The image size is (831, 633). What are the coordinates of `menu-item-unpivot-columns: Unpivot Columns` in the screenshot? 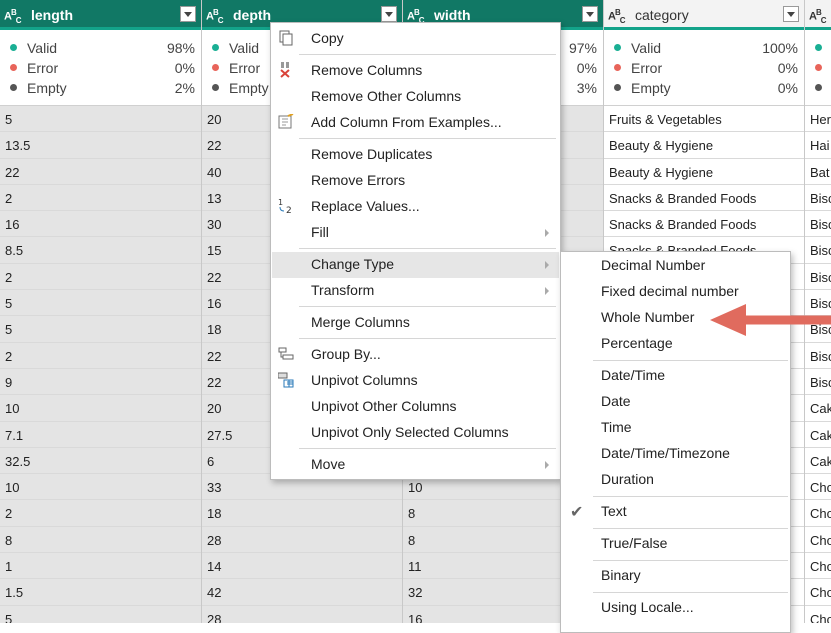 It's located at (415, 381).